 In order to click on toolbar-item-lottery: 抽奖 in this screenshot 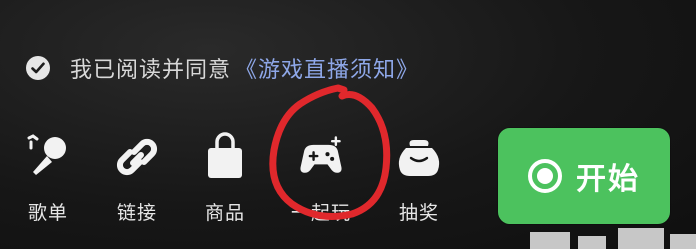, I will do `click(419, 176)`.